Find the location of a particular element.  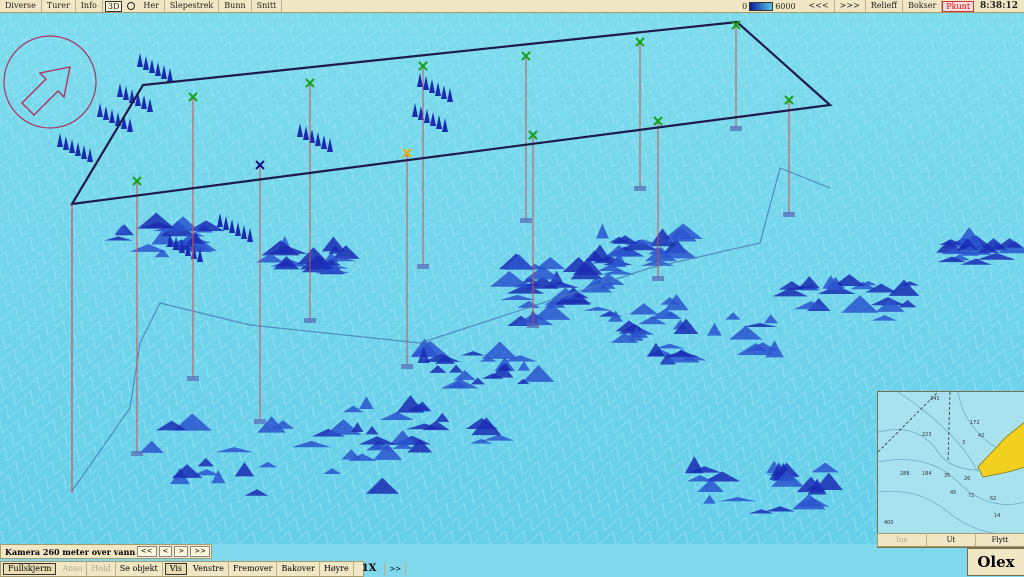

zoom-level: 1X is located at coordinates (370, 569).